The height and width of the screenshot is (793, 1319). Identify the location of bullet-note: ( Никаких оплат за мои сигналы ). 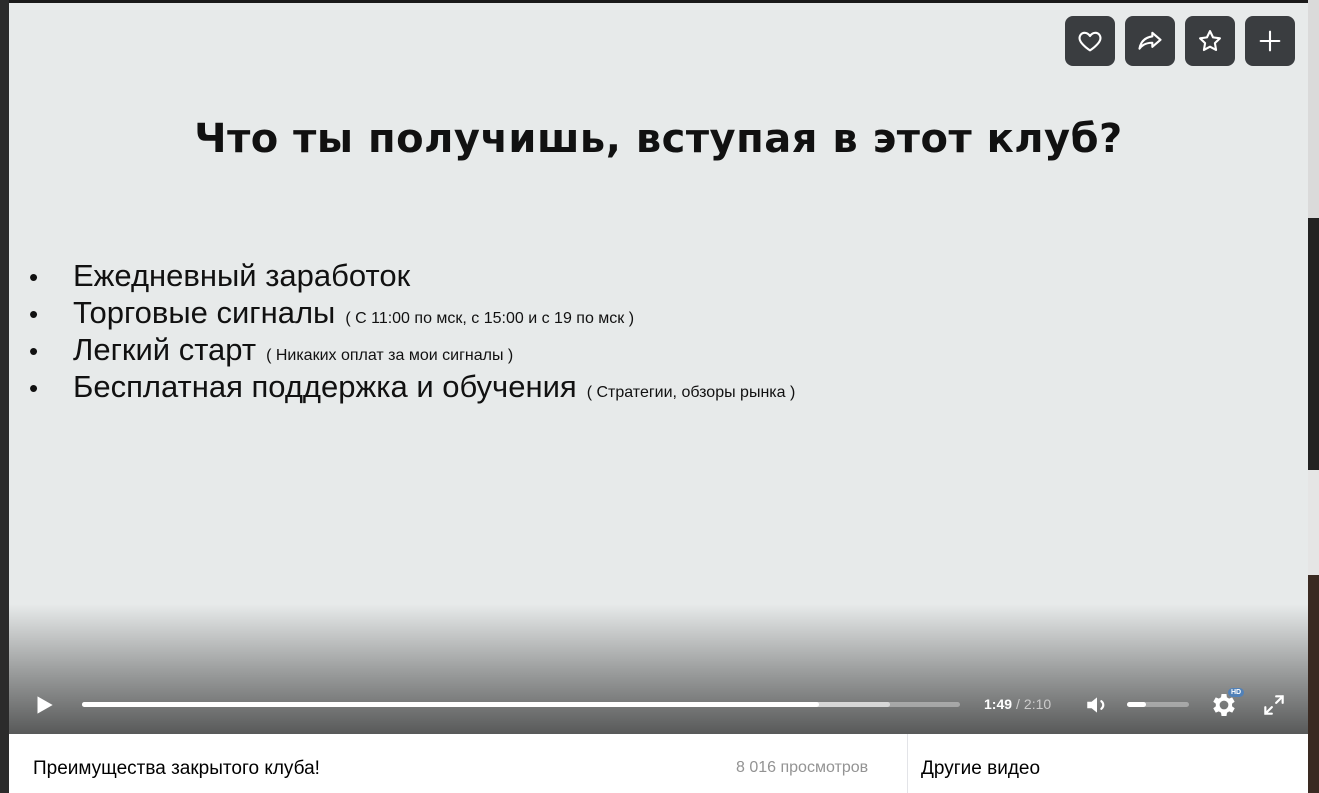
(390, 355).